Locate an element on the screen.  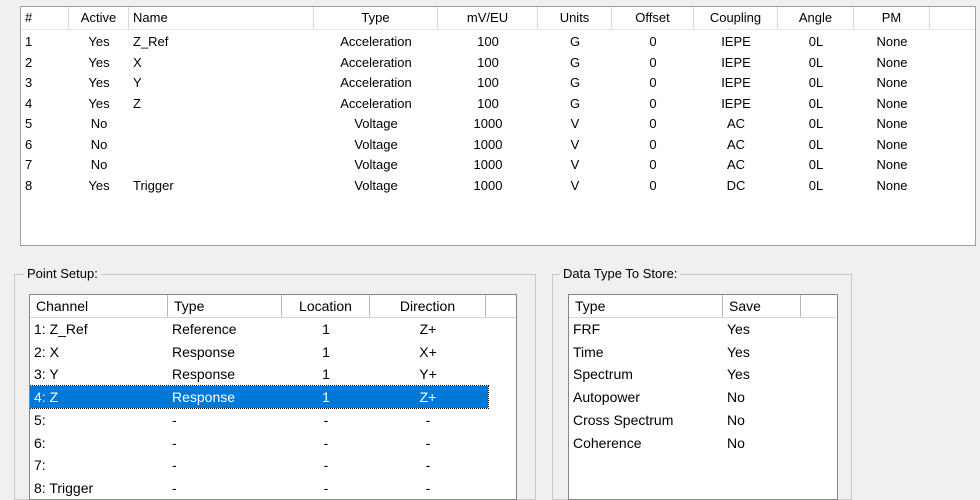
cell-direction: Y+ is located at coordinates (428, 374).